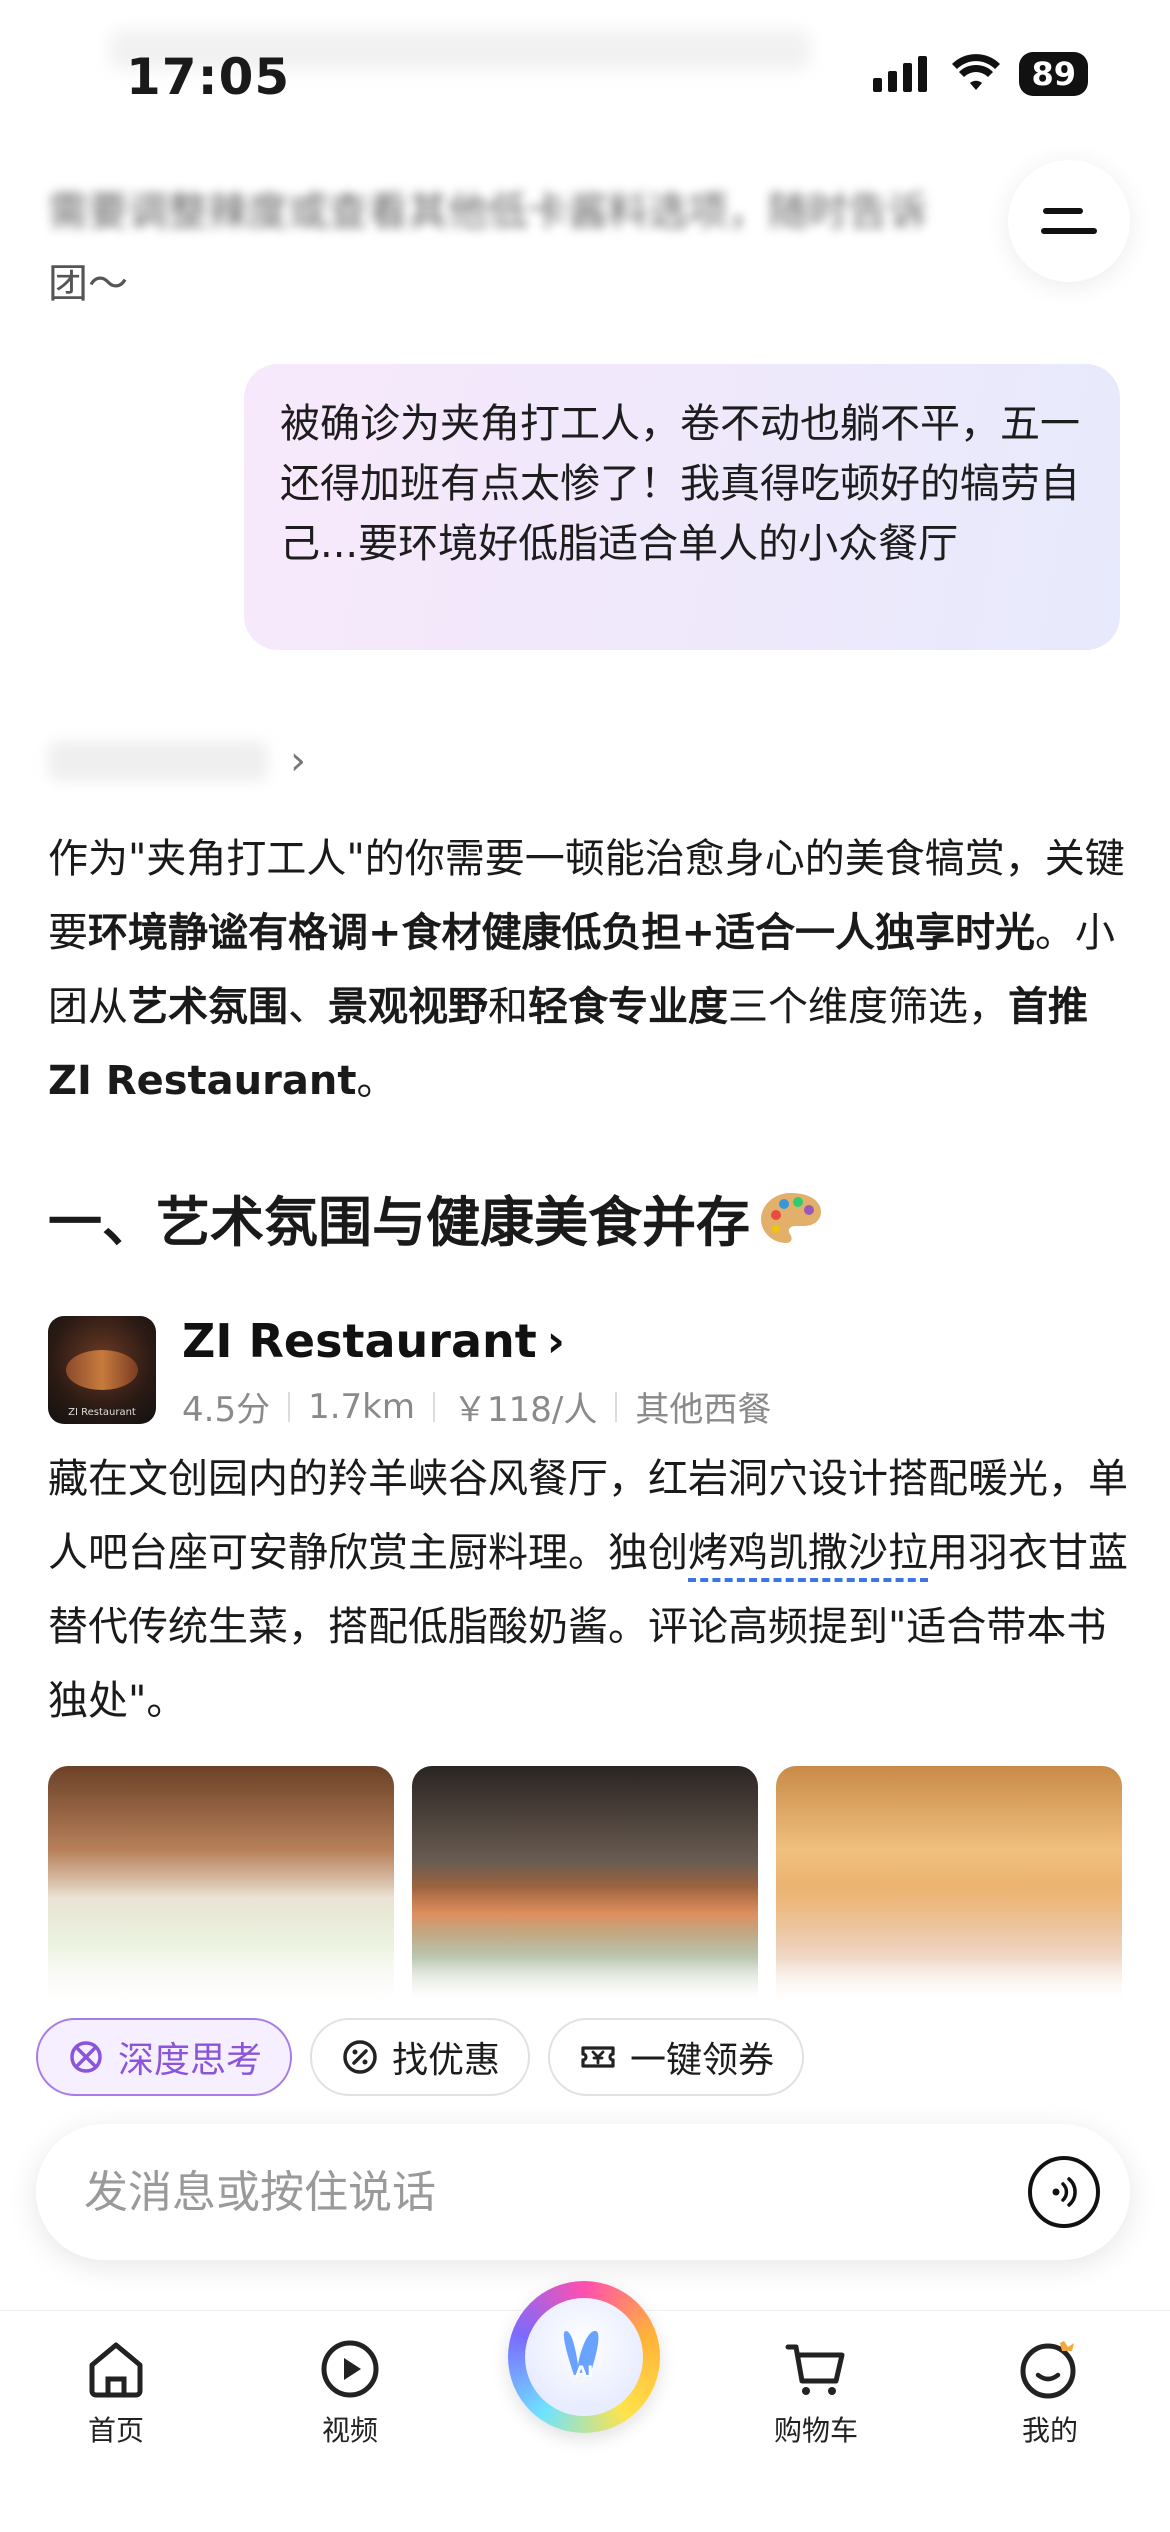  Describe the element at coordinates (703, 1410) in the screenshot. I see `restaurant-category: 其他西餐` at that location.